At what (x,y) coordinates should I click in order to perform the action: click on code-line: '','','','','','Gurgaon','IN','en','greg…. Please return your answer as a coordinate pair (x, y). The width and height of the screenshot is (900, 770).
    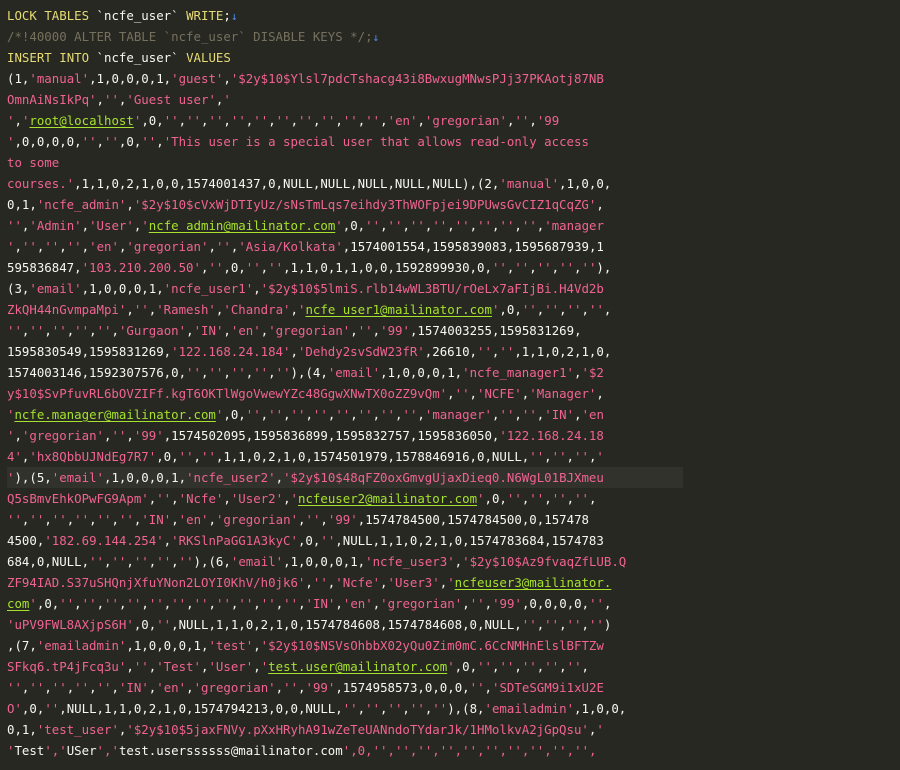
    Looking at the image, I should click on (294, 330).